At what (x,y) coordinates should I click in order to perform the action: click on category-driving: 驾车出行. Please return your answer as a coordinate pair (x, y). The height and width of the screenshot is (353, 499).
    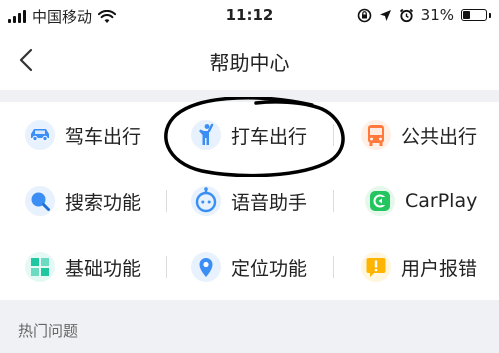
    Looking at the image, I should click on (82, 135).